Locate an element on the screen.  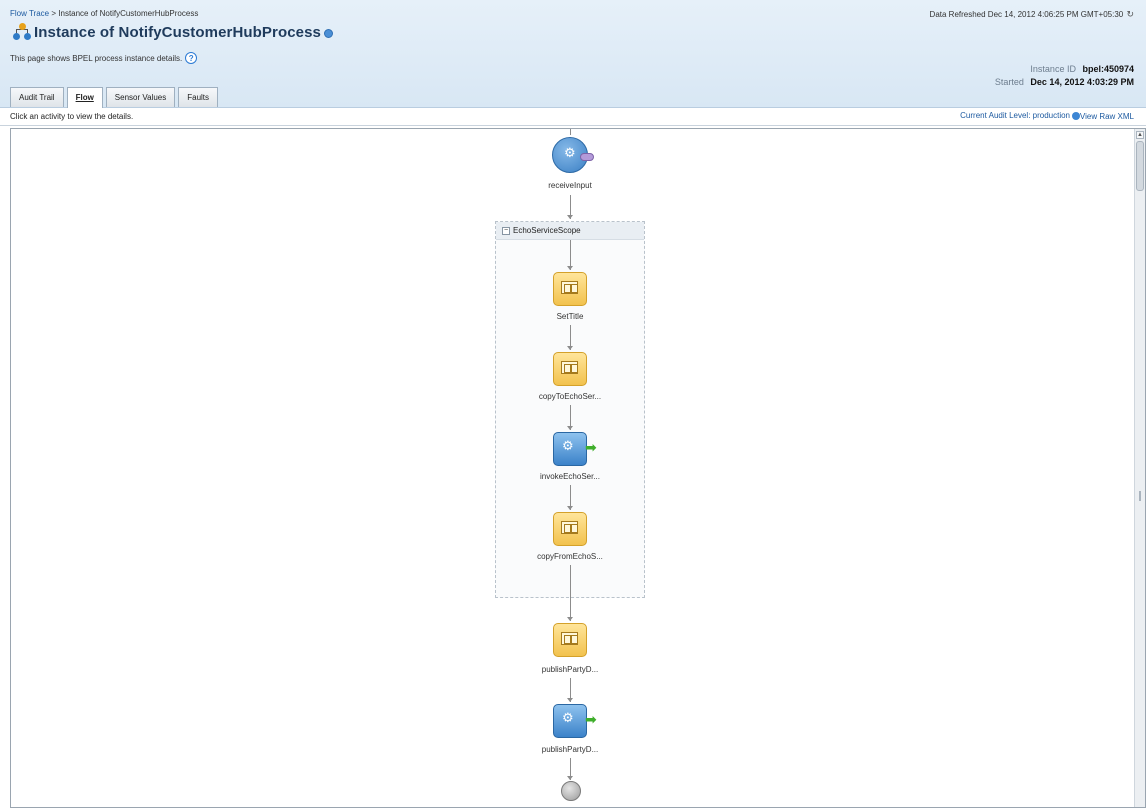
activity-copy-from-echo-service is located at coordinates (571, 530).